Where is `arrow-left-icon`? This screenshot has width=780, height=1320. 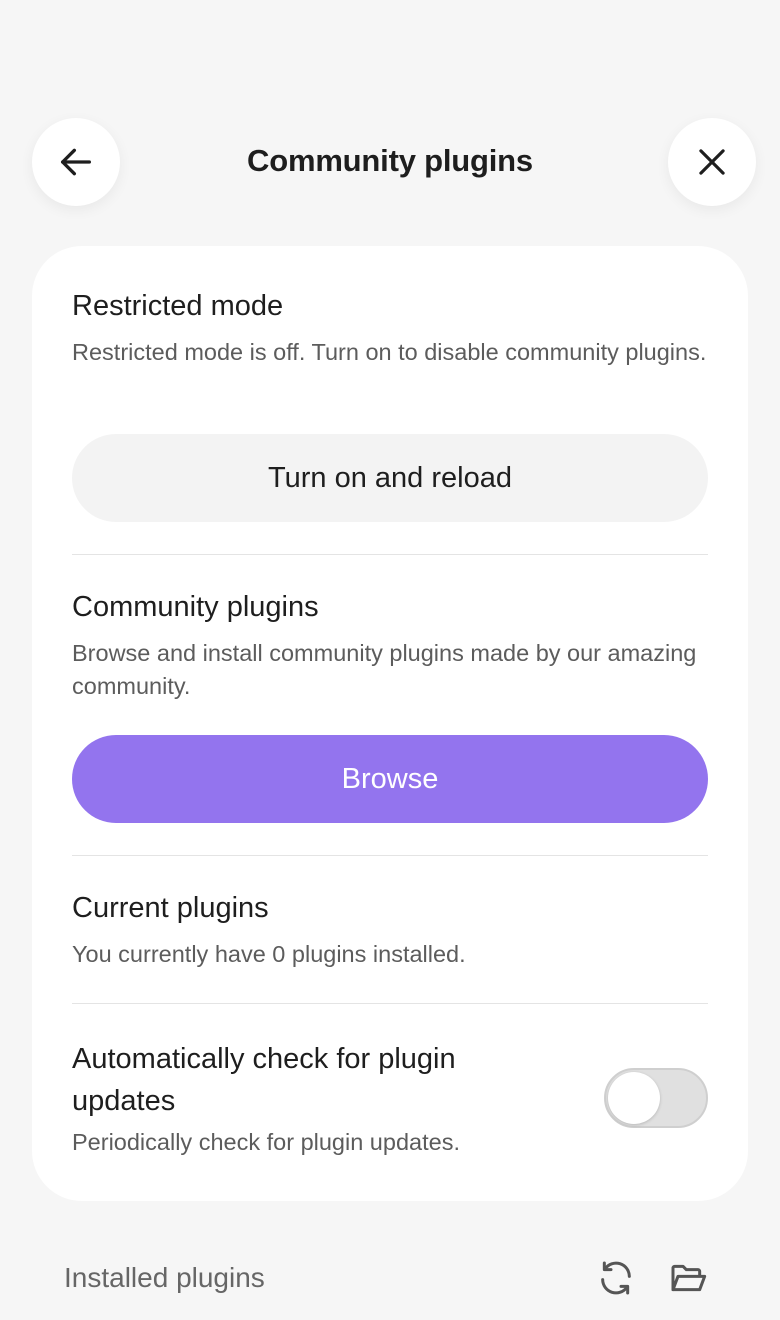 arrow-left-icon is located at coordinates (76, 162).